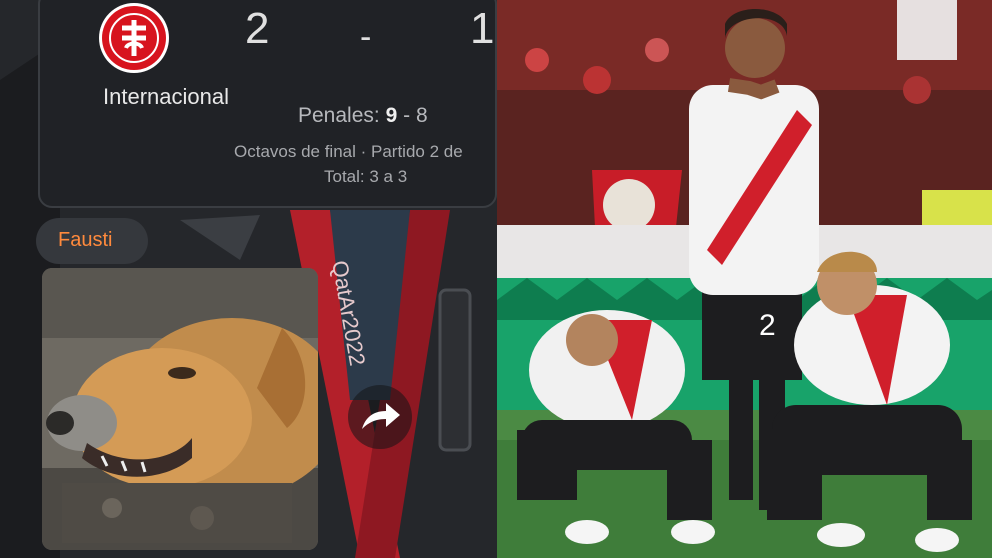 This screenshot has width=992, height=558. Describe the element at coordinates (85, 240) in the screenshot. I see `author-name: Fausti` at that location.